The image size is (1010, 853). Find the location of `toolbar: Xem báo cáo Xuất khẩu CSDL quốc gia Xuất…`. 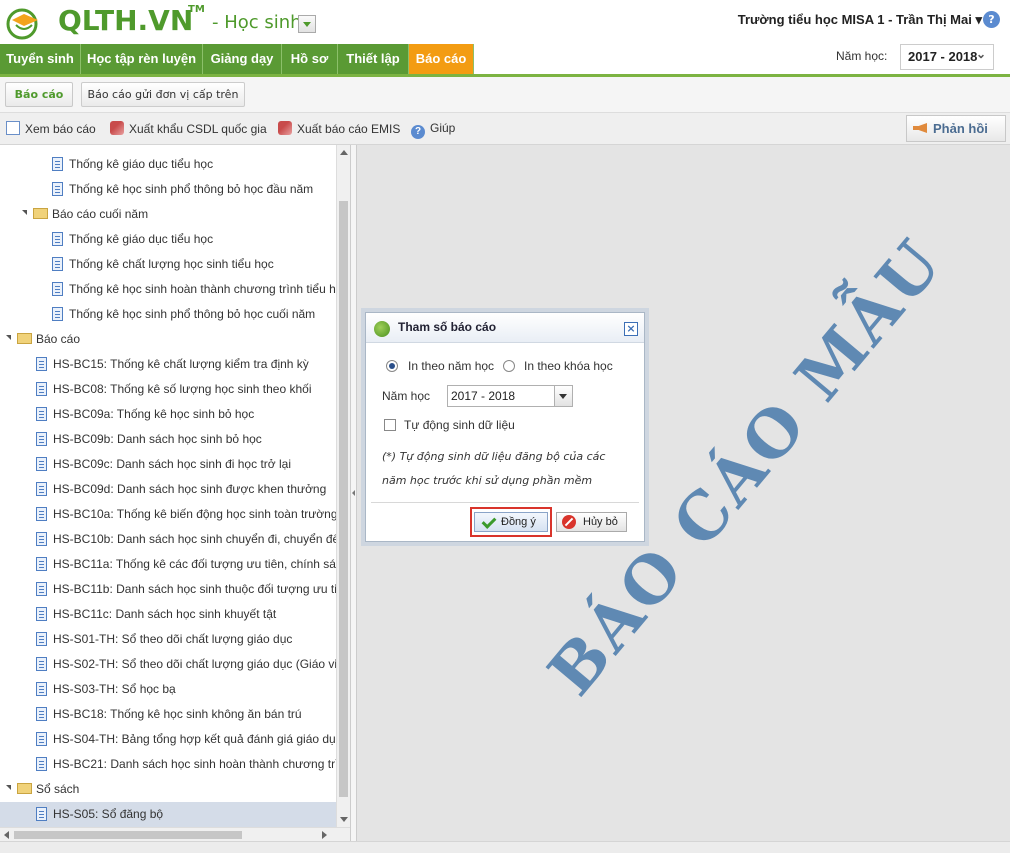

toolbar: Xem báo cáo Xuất khẩu CSDL quốc gia Xuất… is located at coordinates (505, 129).